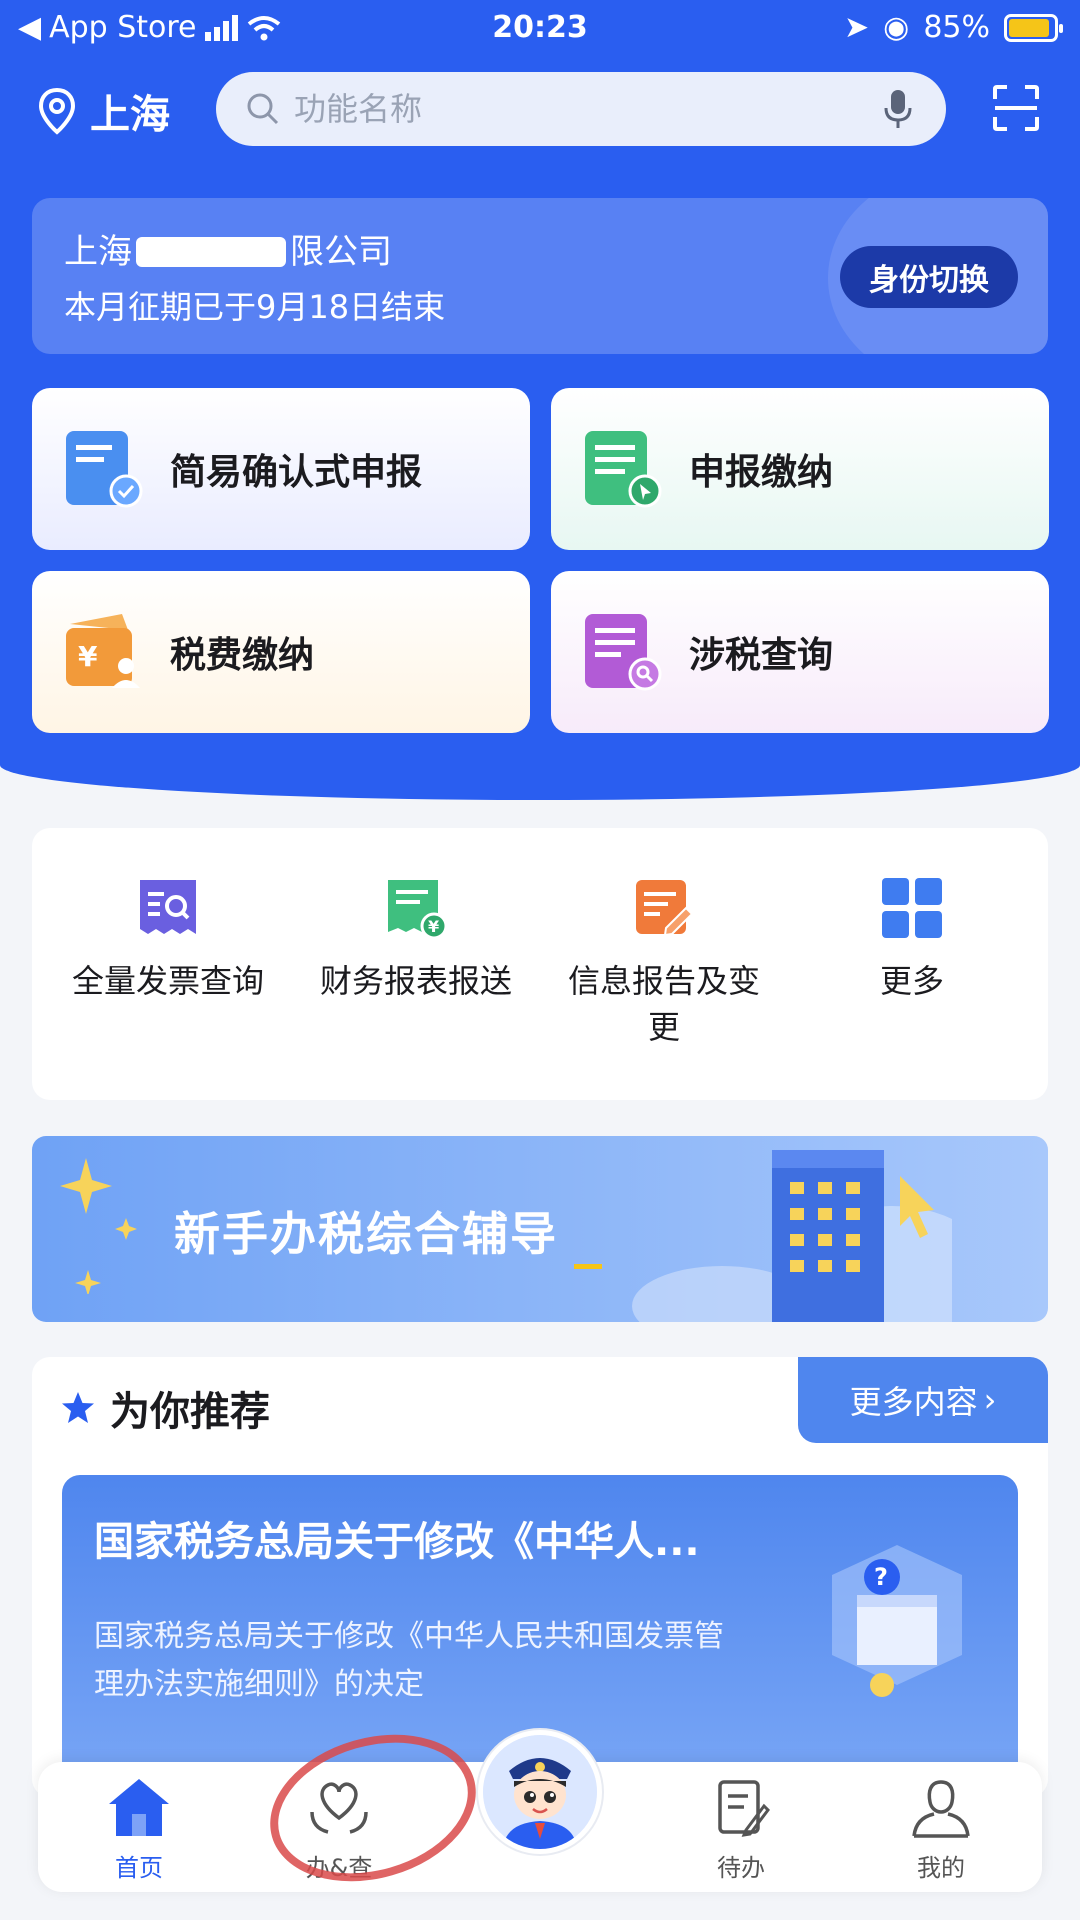  Describe the element at coordinates (103, 651) in the screenshot. I see `wallet-yuan-icon: ¥` at that location.